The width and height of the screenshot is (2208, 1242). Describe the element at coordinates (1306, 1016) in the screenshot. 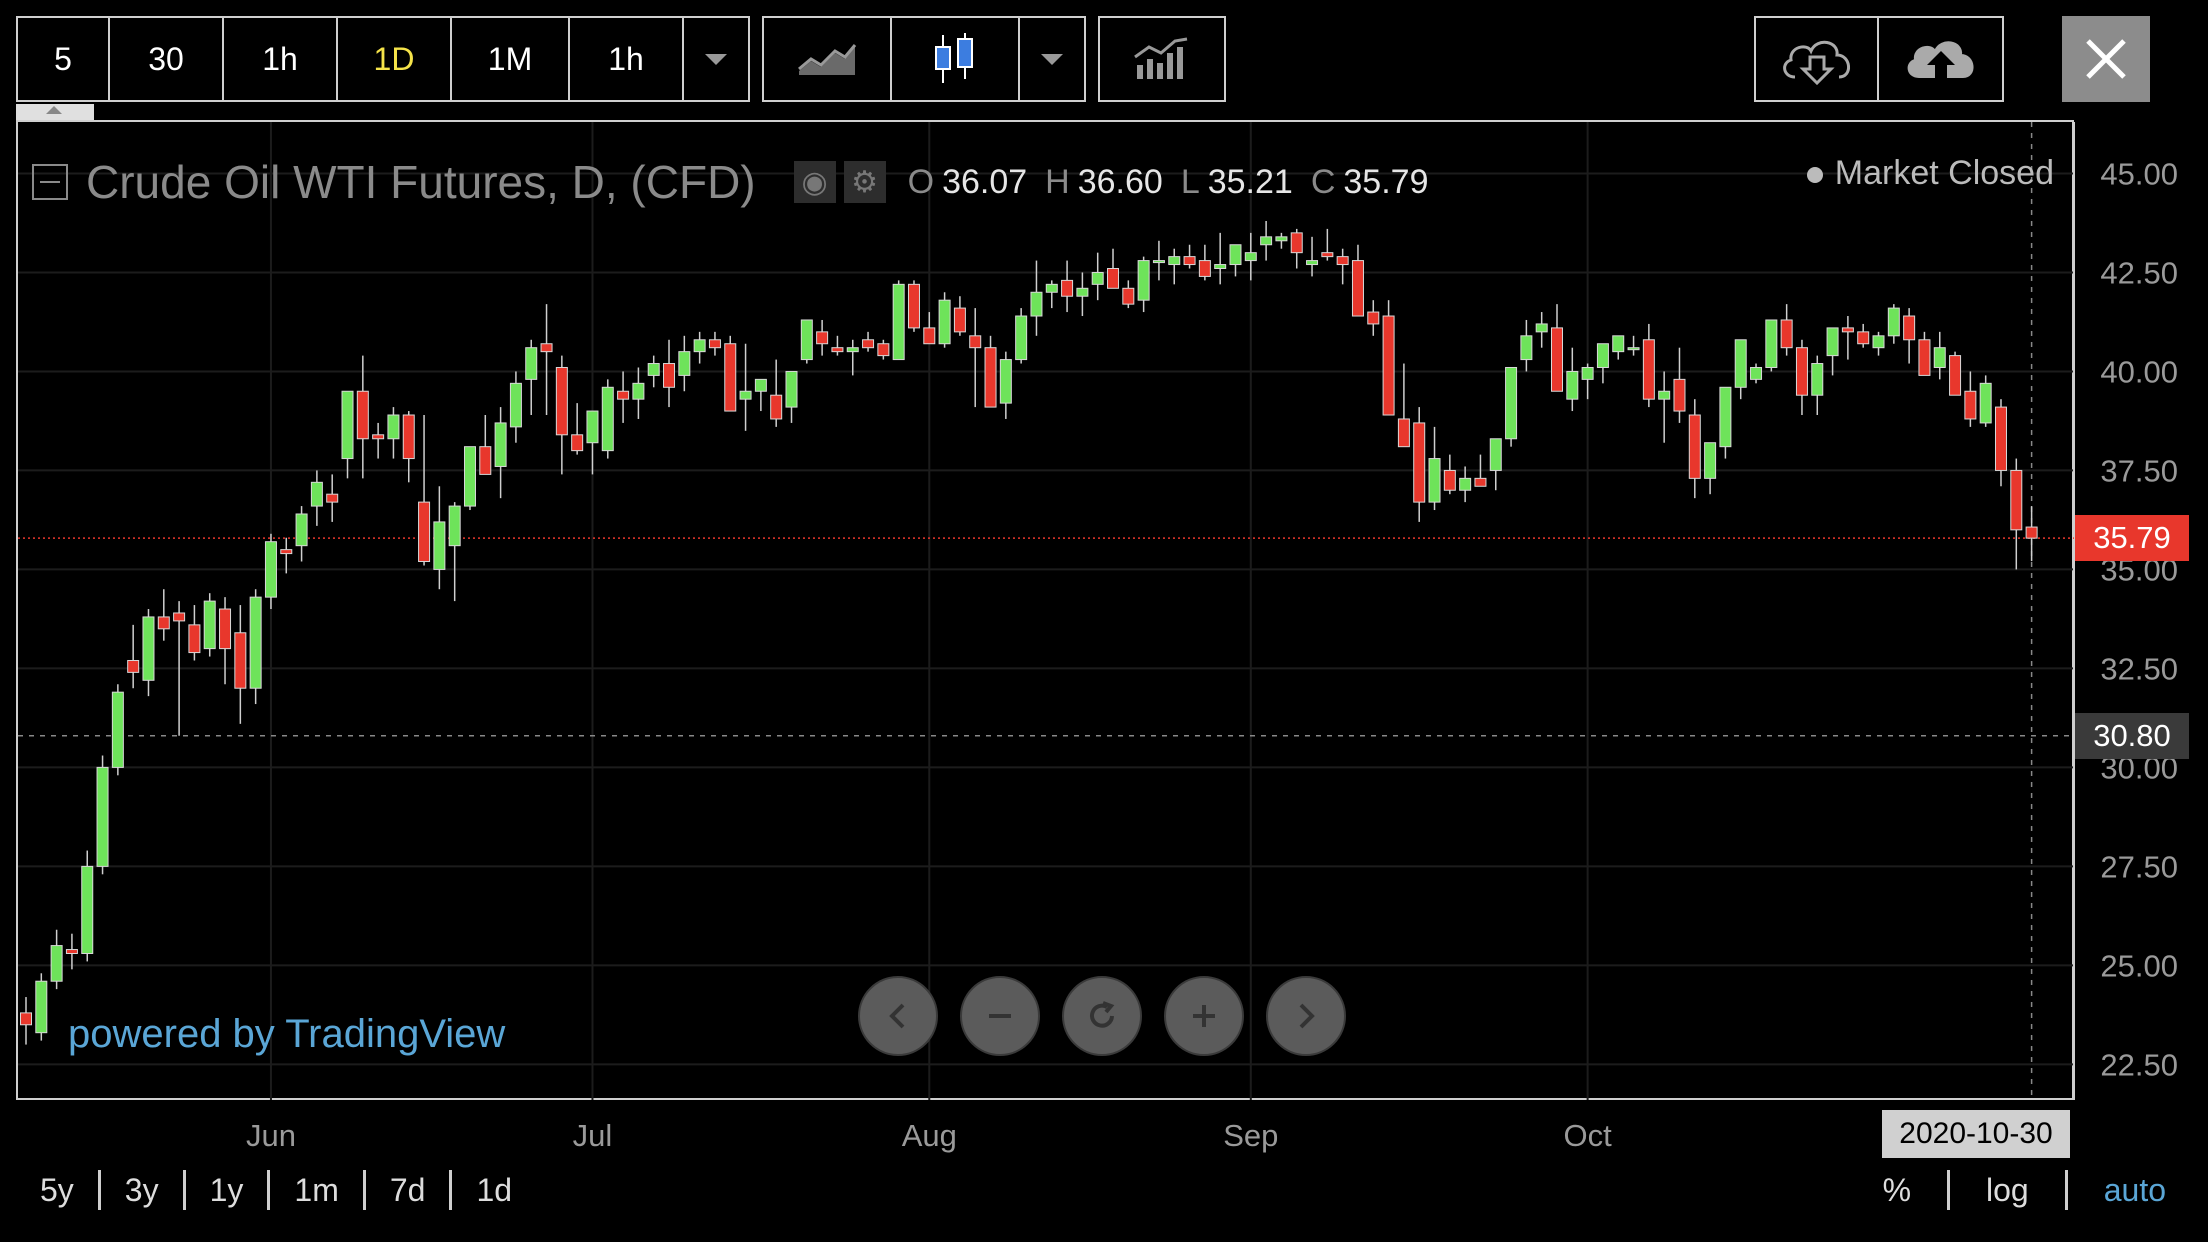

I see `scroll-right-button` at that location.